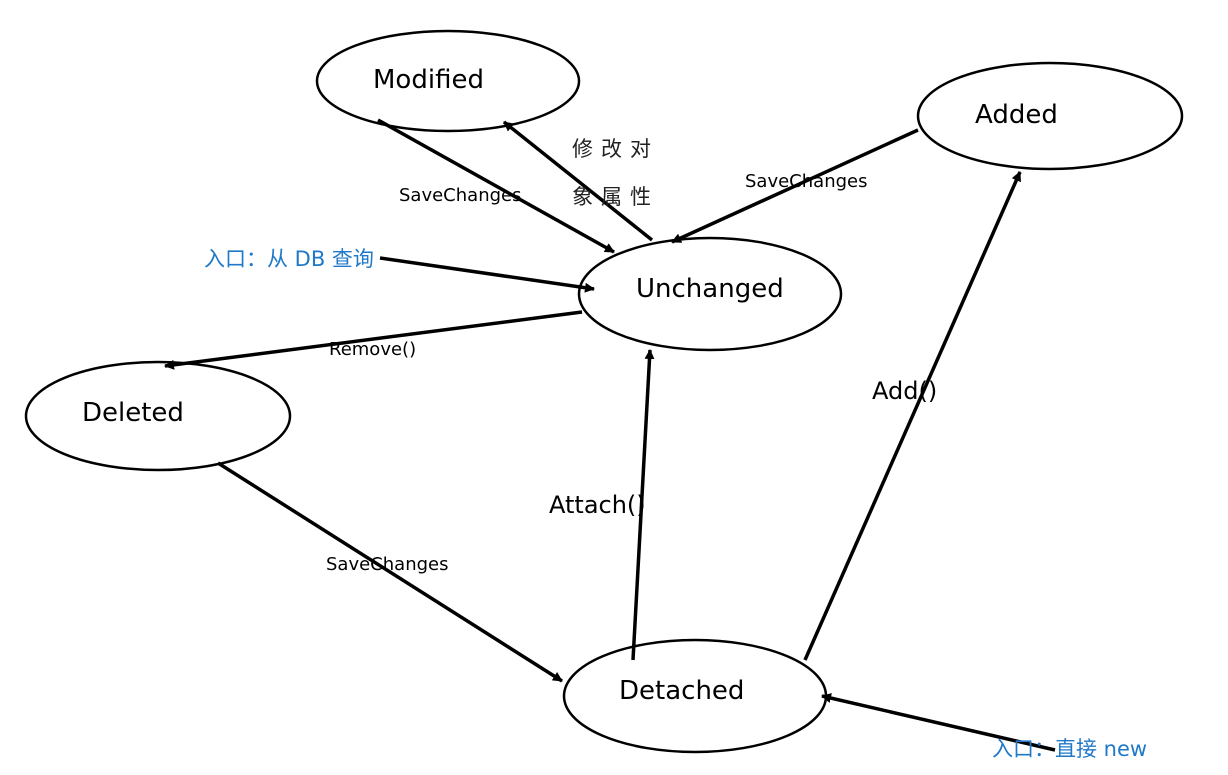 The height and width of the screenshot is (775, 1228). What do you see at coordinates (1016, 115) in the screenshot?
I see `state-added-label: Added` at bounding box center [1016, 115].